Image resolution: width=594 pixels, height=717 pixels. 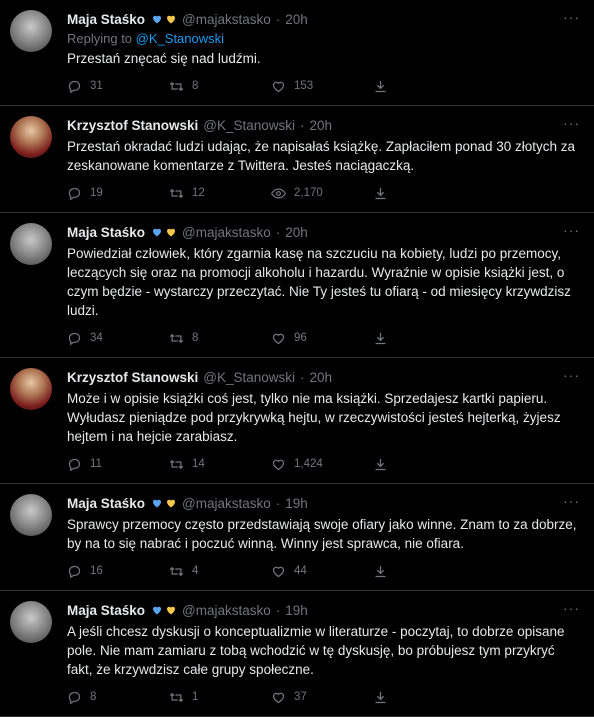 What do you see at coordinates (220, 193) in the screenshot?
I see `retweet-button: 12` at bounding box center [220, 193].